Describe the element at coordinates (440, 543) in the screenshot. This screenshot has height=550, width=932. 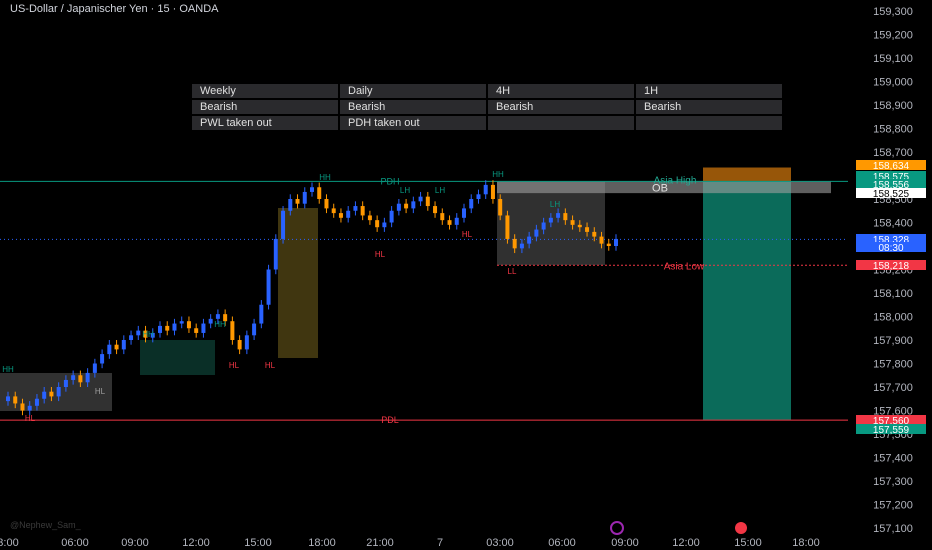
I see `x-tick-label: 7` at that location.